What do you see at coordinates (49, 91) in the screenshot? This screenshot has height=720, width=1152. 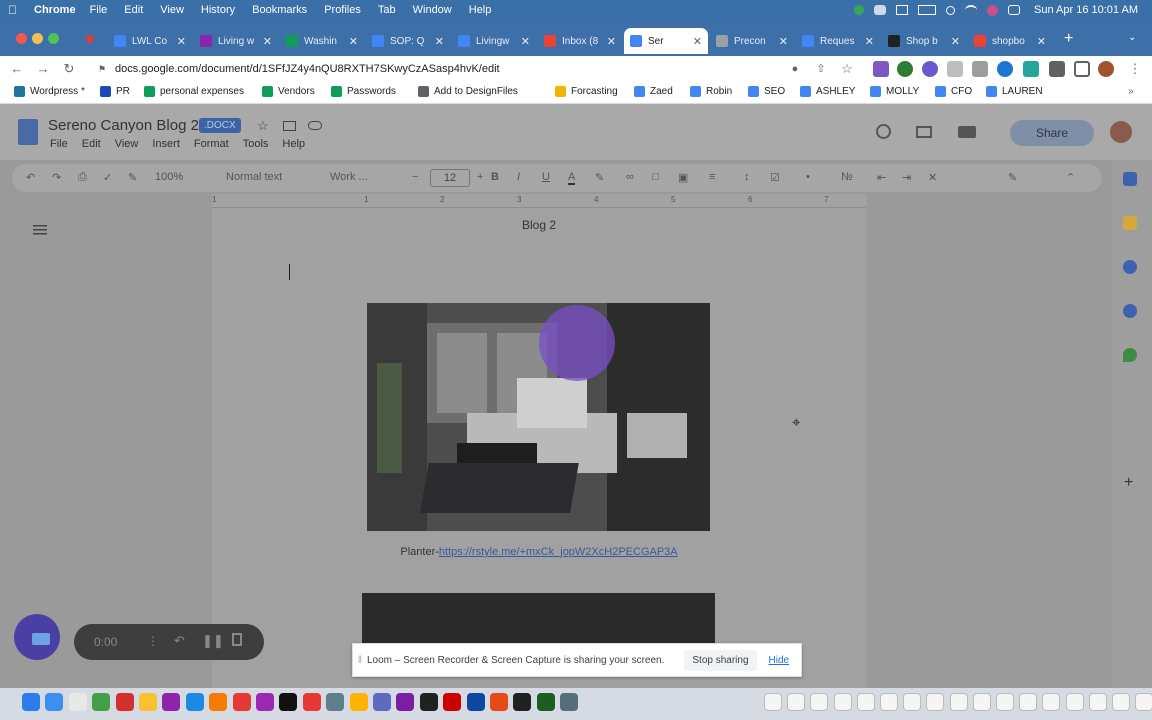 I see `bookmark-item: Wordpress *` at bounding box center [49, 91].